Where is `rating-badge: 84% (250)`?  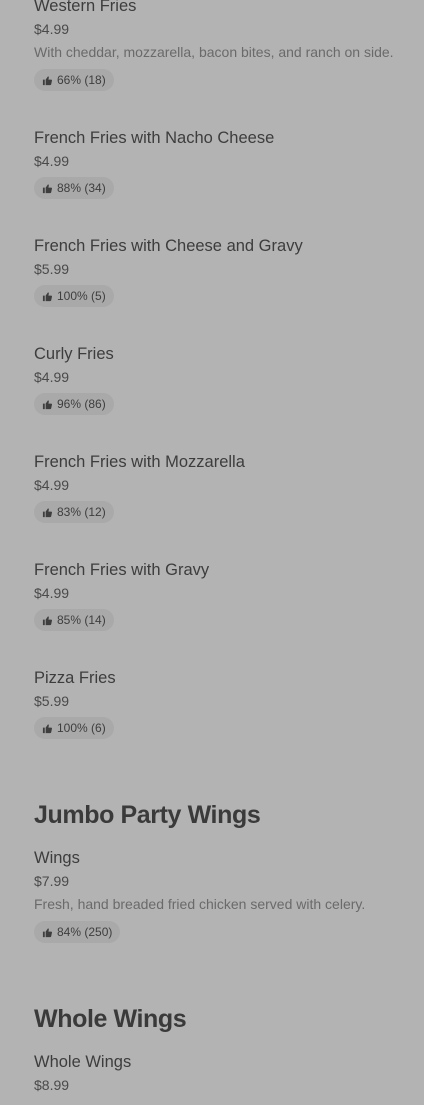
rating-badge: 84% (250) is located at coordinates (77, 932).